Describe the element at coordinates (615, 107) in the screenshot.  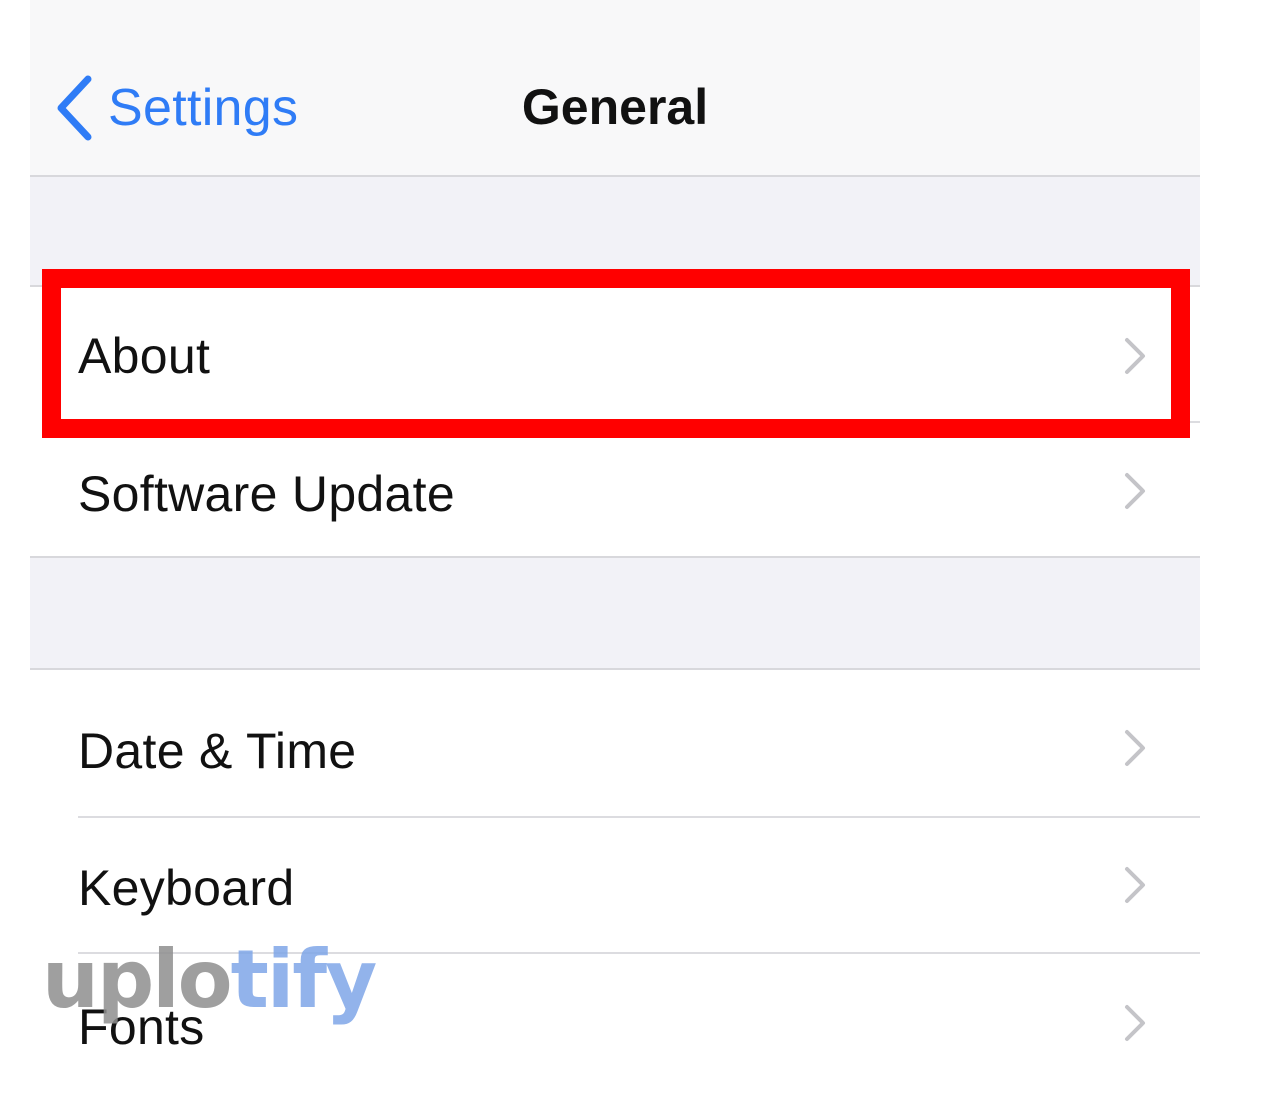
I see `page-title: General` at that location.